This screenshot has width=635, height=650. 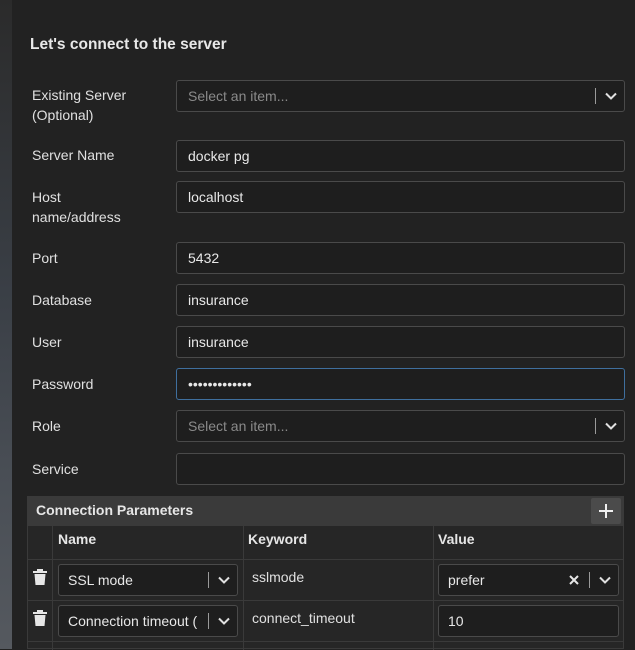 I want to click on password-input: •••••••••••••, so click(x=400, y=384).